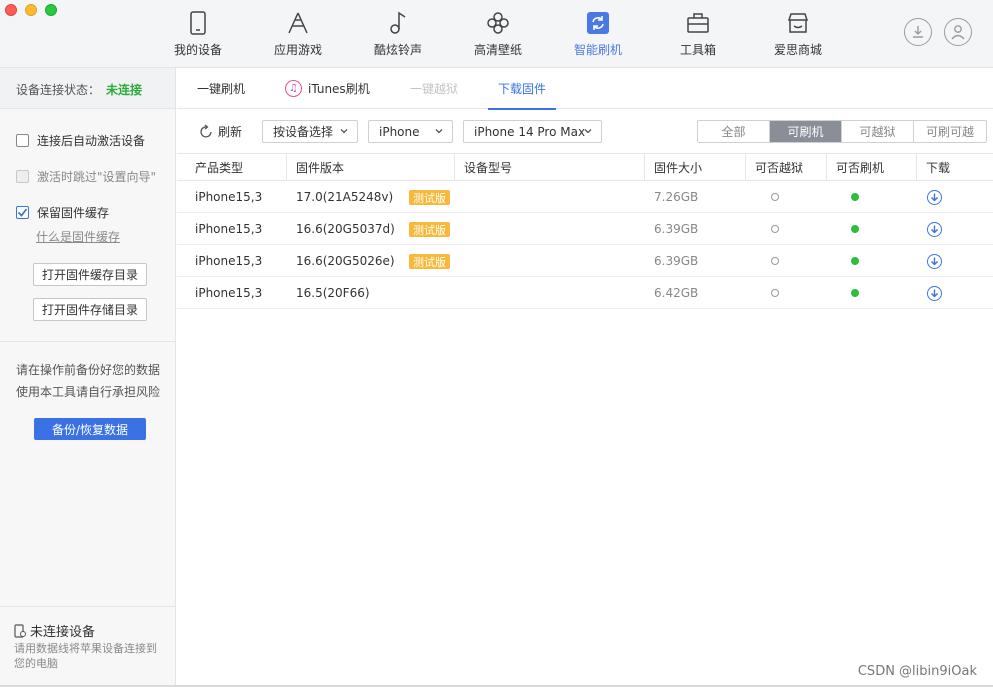 This screenshot has height=687, width=993. I want to click on column-header-version: 固件版本, so click(370, 167).